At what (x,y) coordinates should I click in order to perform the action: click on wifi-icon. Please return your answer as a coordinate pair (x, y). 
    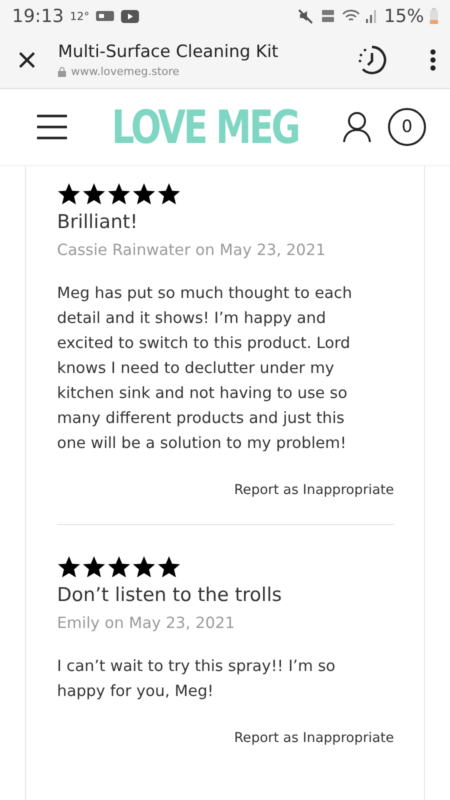
    Looking at the image, I should click on (351, 16).